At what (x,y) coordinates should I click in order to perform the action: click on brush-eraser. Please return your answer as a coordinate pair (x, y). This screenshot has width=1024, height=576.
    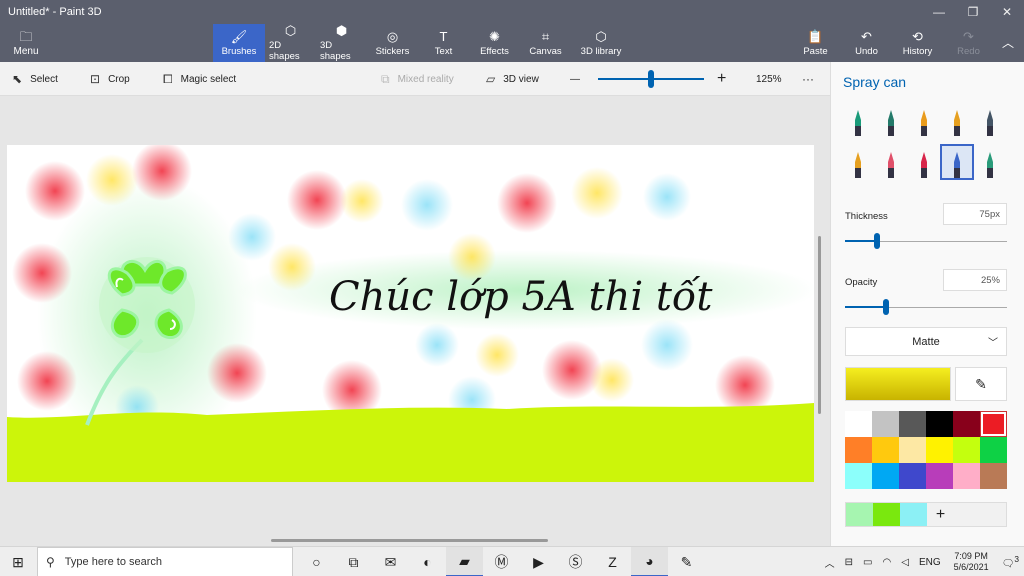
    Looking at the image, I should click on (891, 162).